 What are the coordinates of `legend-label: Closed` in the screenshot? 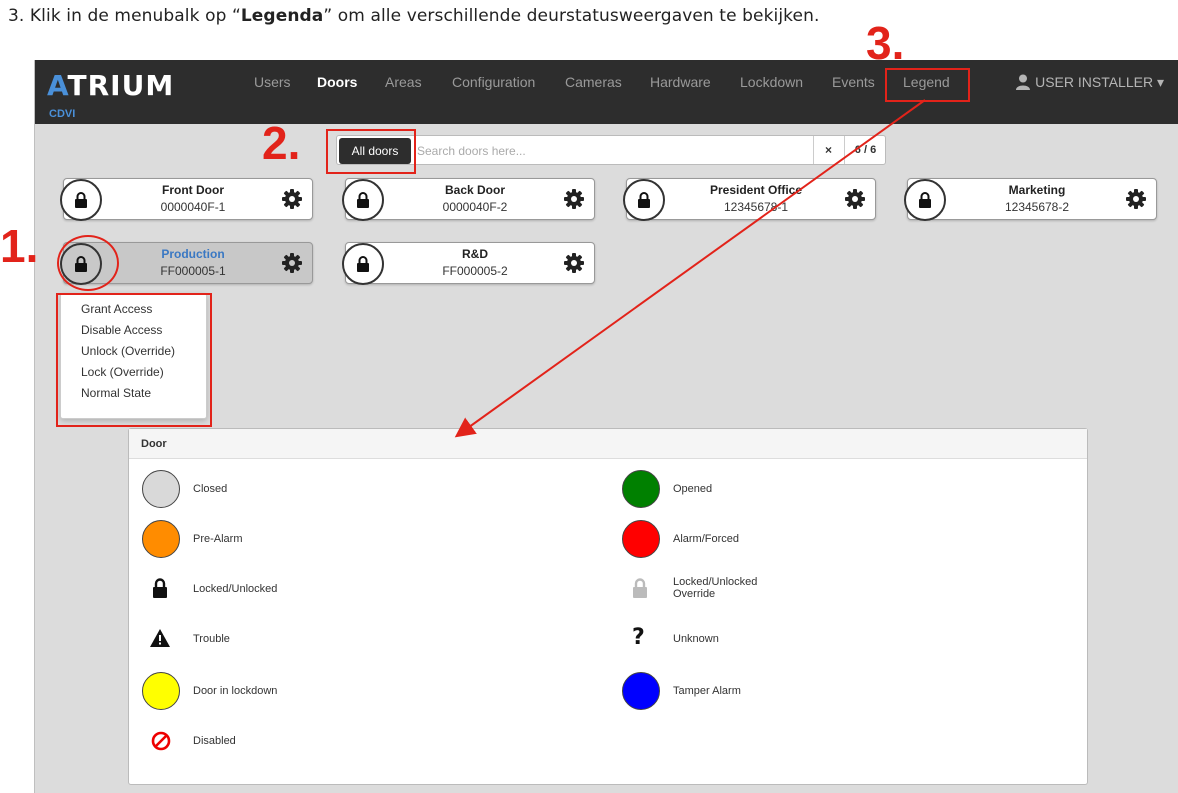 It's located at (210, 489).